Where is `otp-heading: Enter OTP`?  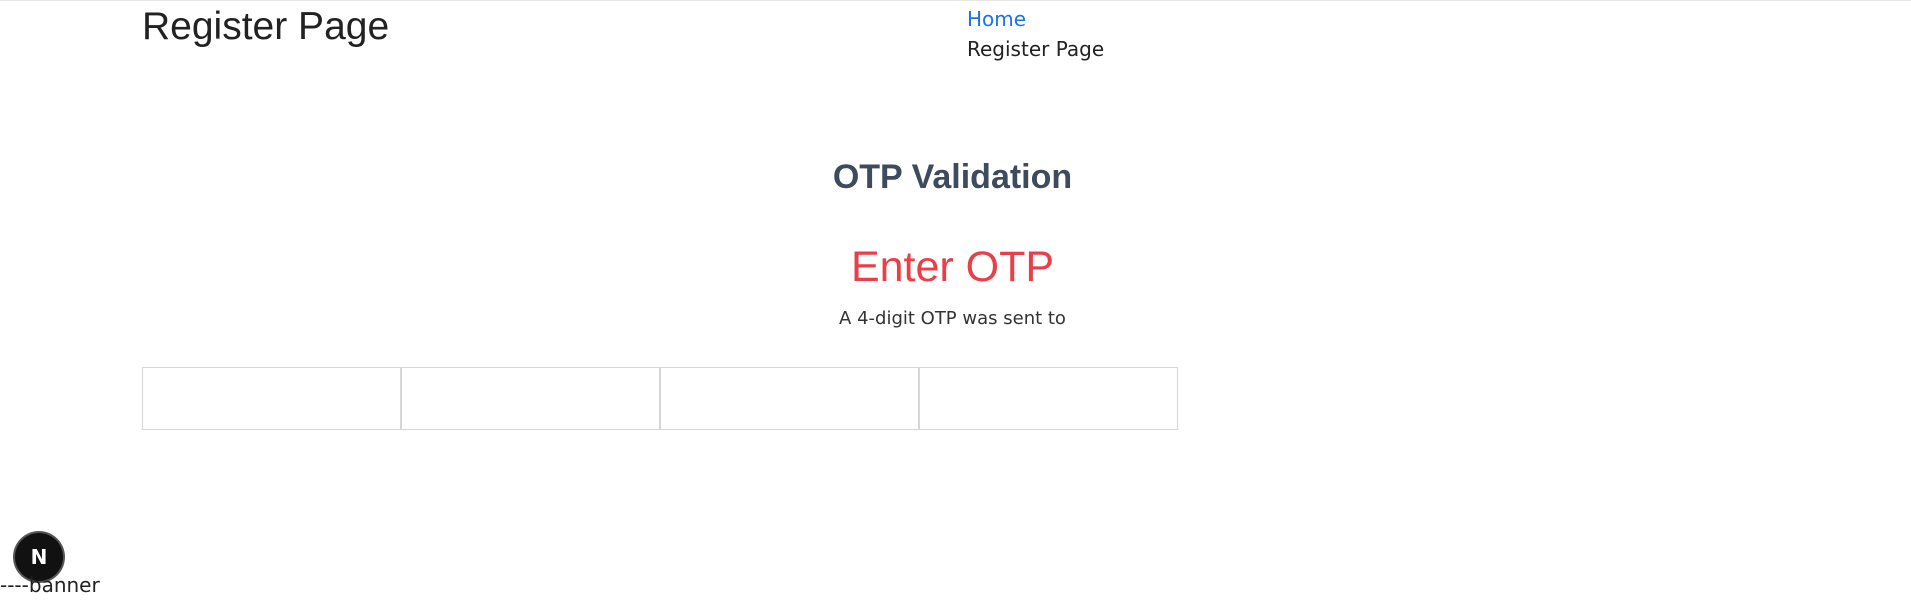
otp-heading: Enter OTP is located at coordinates (952, 267).